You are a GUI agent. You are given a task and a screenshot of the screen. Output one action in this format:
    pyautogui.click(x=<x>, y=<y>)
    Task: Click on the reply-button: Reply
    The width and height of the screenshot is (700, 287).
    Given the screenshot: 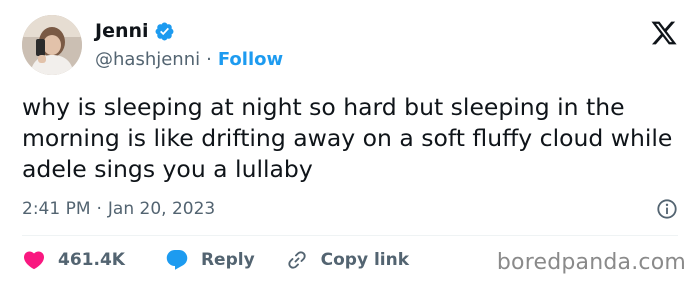 What is the action you would take?
    pyautogui.click(x=210, y=260)
    